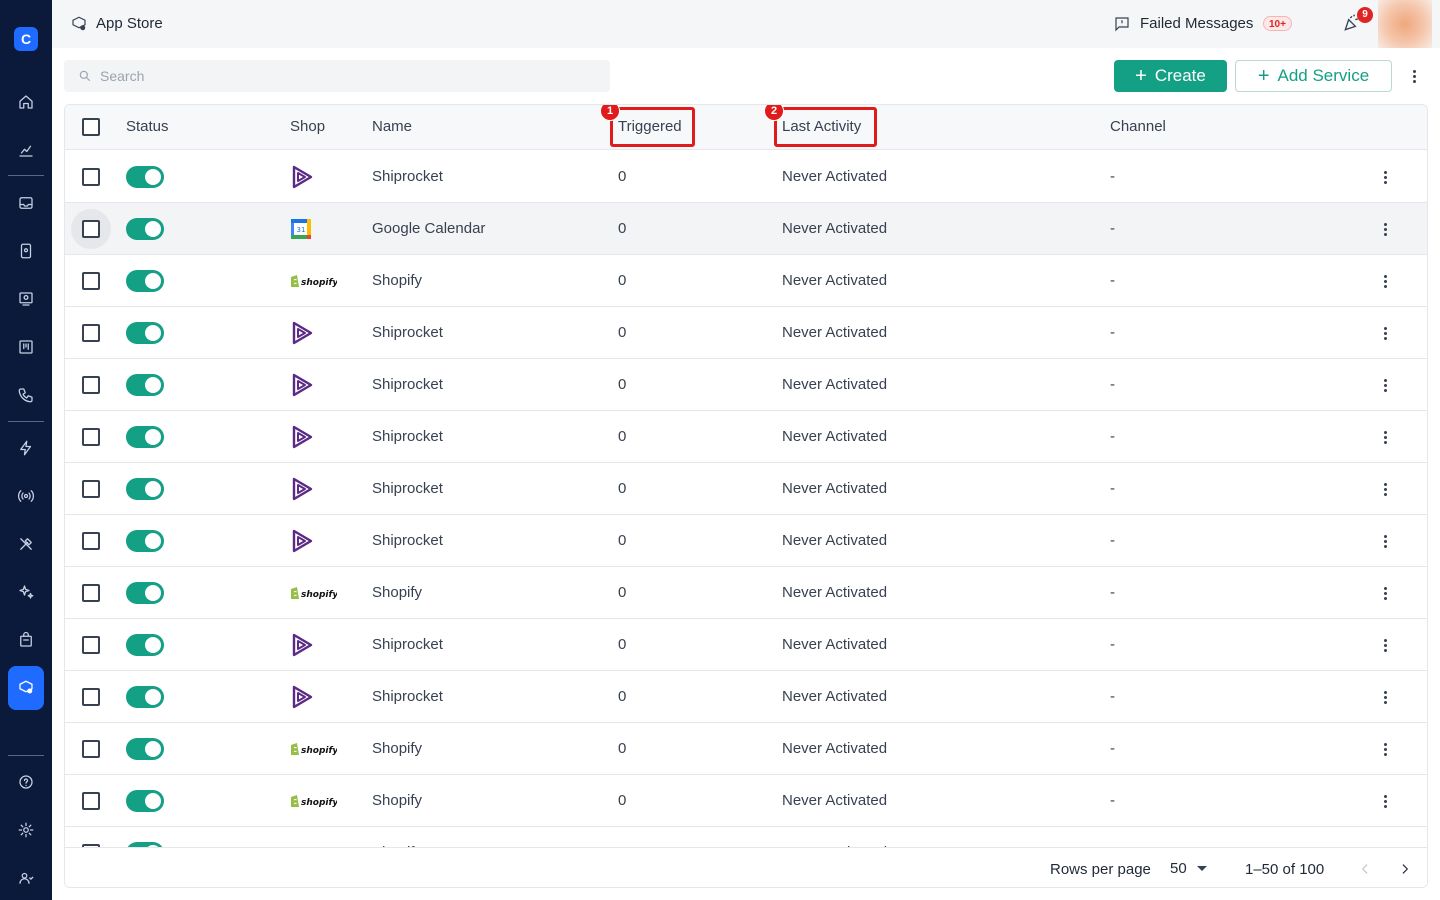 Image resolution: width=1440 pixels, height=900 pixels. I want to click on next-page-button, so click(1405, 869).